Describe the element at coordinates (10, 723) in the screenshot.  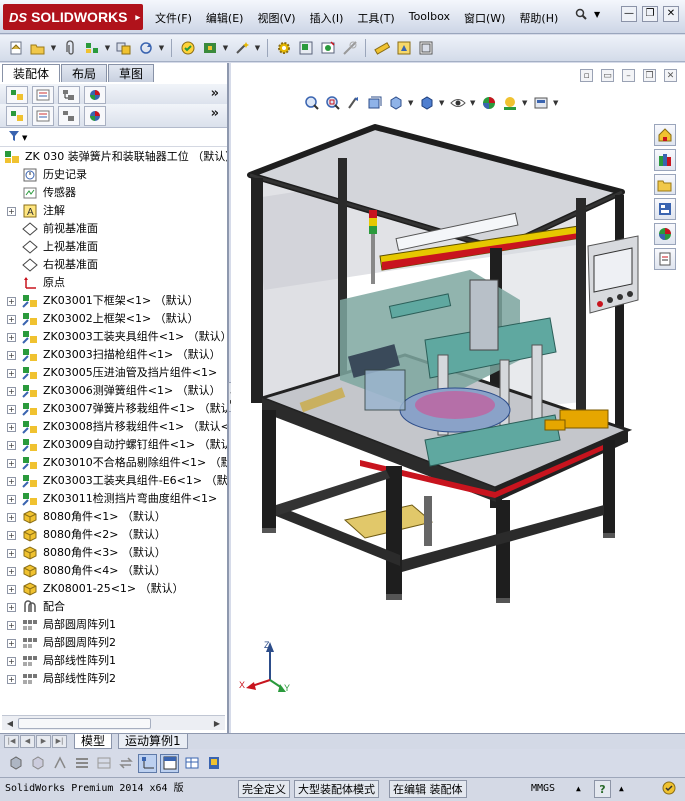
I see `scroll-left-arrow-icon: ◀` at that location.